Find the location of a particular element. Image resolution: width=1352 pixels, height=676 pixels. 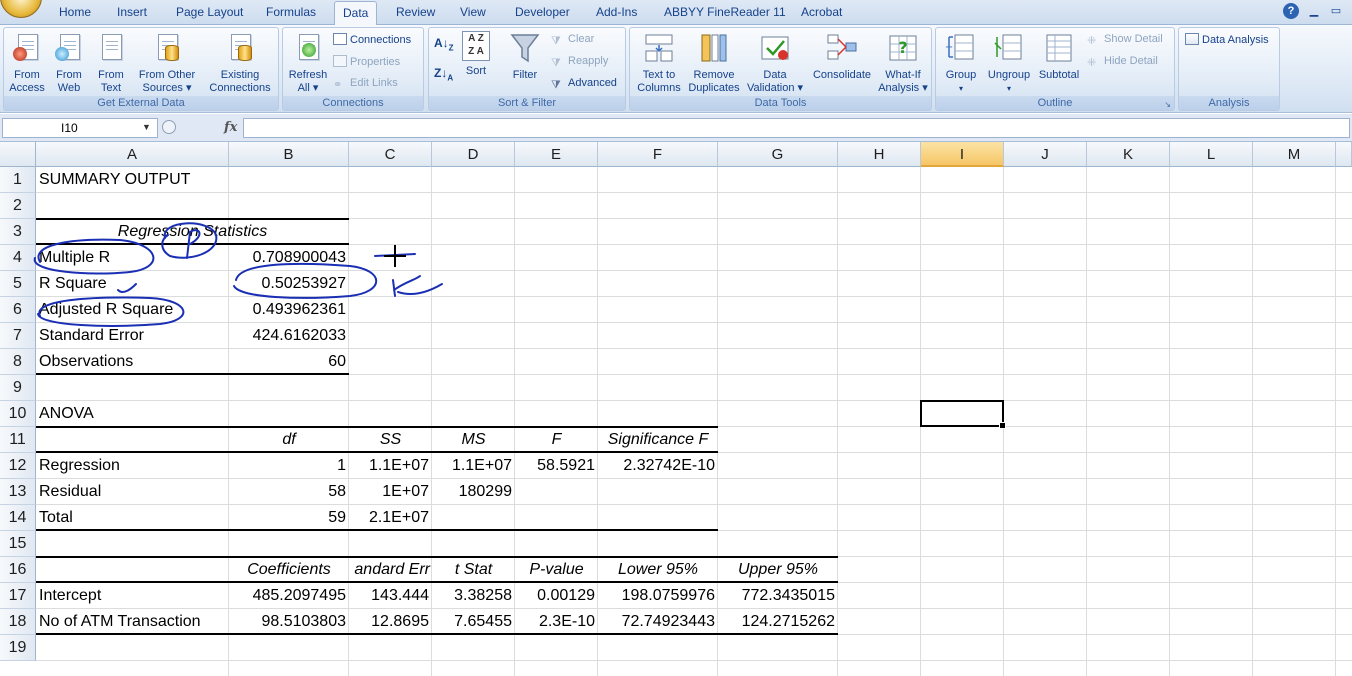

cell-coef-header: Lower 95% is located at coordinates (658, 570).